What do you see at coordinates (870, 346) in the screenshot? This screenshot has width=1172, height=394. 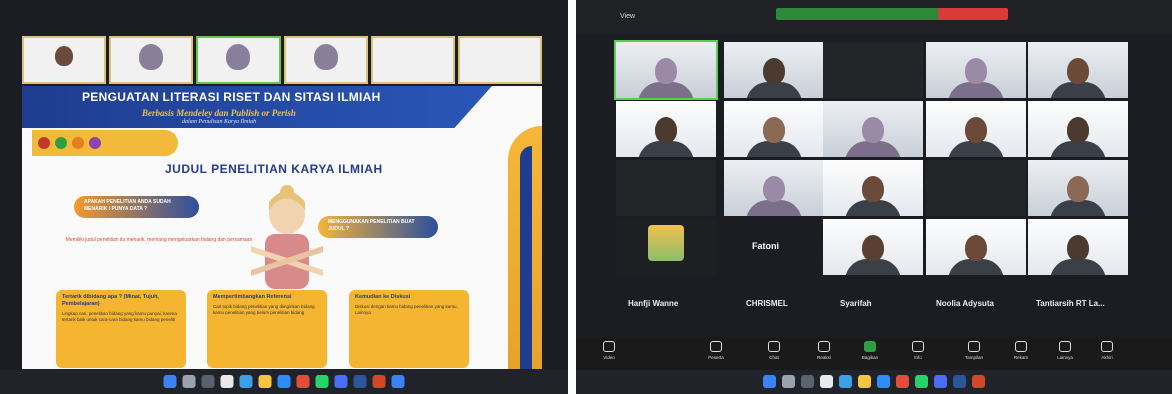 I see `share-icon` at bounding box center [870, 346].